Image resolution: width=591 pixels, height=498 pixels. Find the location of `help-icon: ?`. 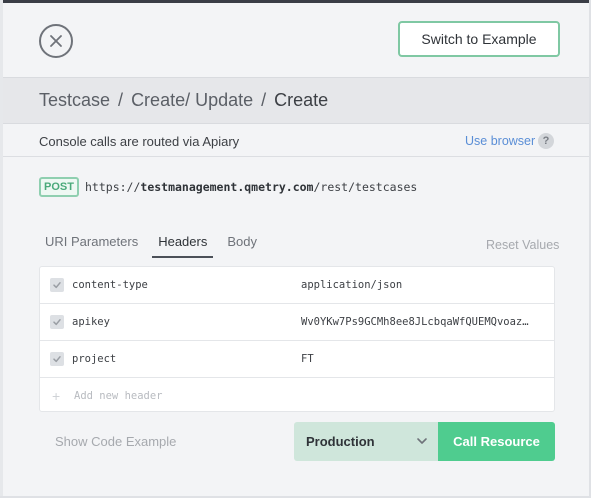

help-icon: ? is located at coordinates (546, 141).